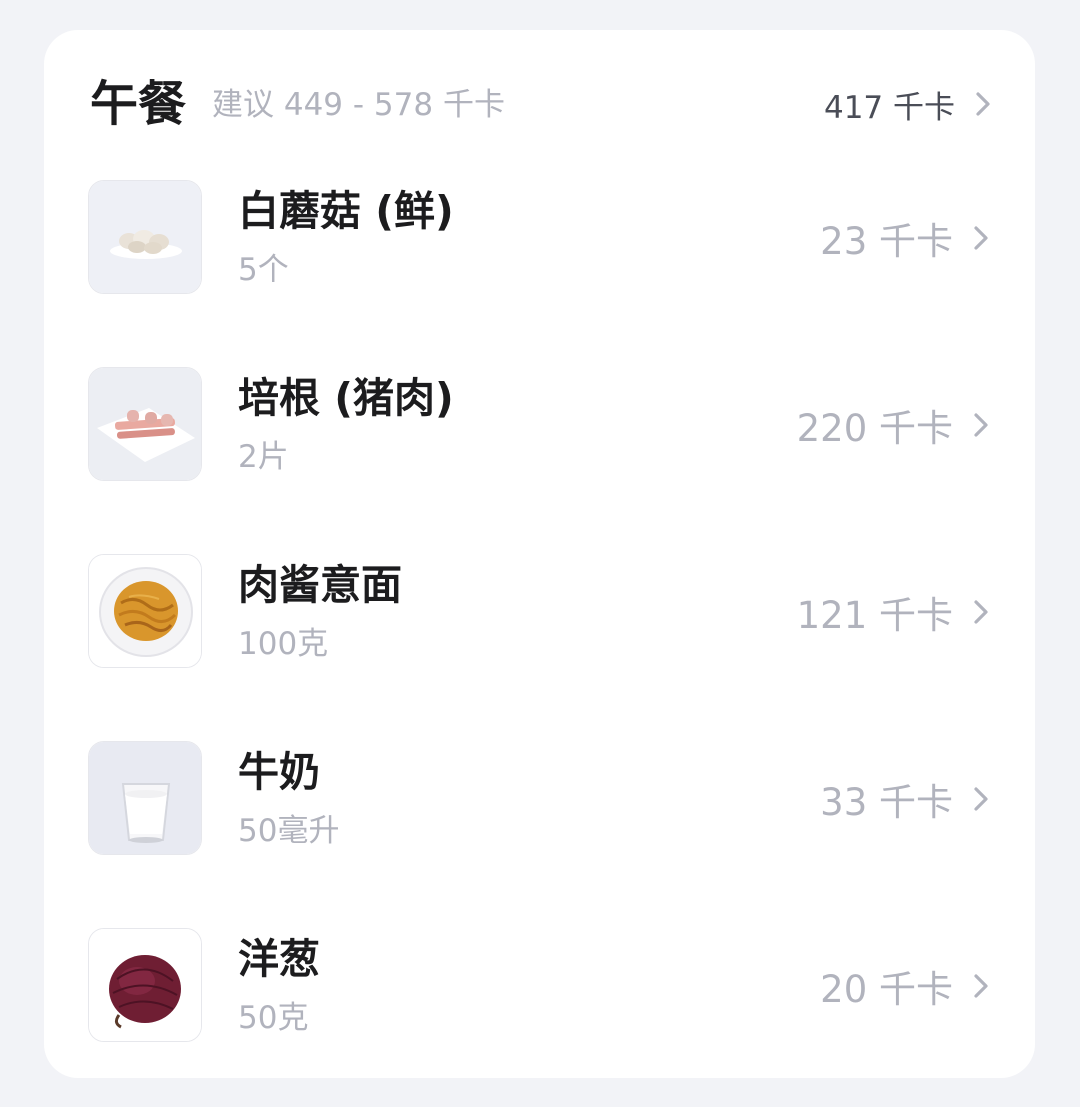 The height and width of the screenshot is (1107, 1080). Describe the element at coordinates (279, 772) in the screenshot. I see `food-name: 牛奶` at that location.